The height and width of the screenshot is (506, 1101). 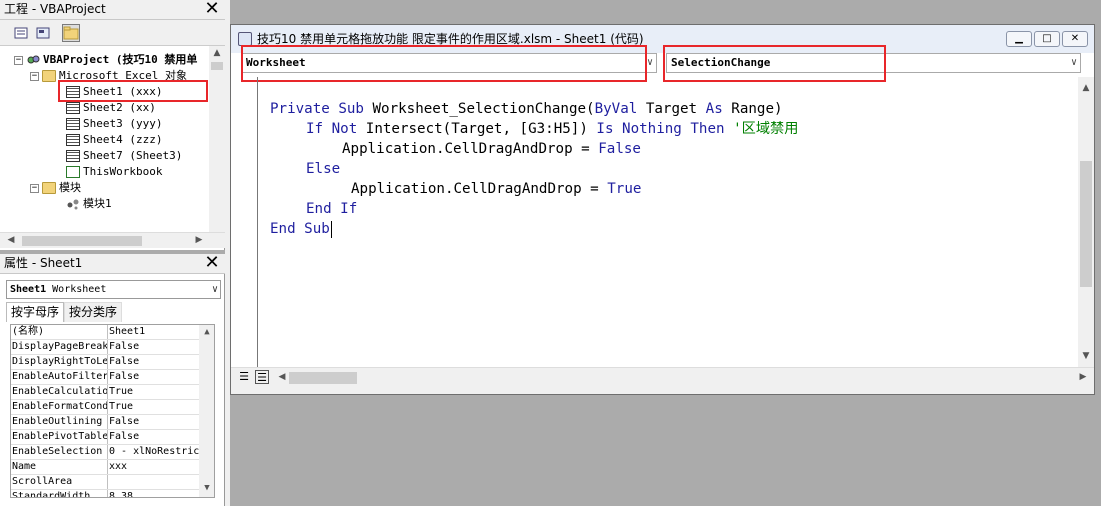 I want to click on keyword: Else, so click(x=323, y=169).